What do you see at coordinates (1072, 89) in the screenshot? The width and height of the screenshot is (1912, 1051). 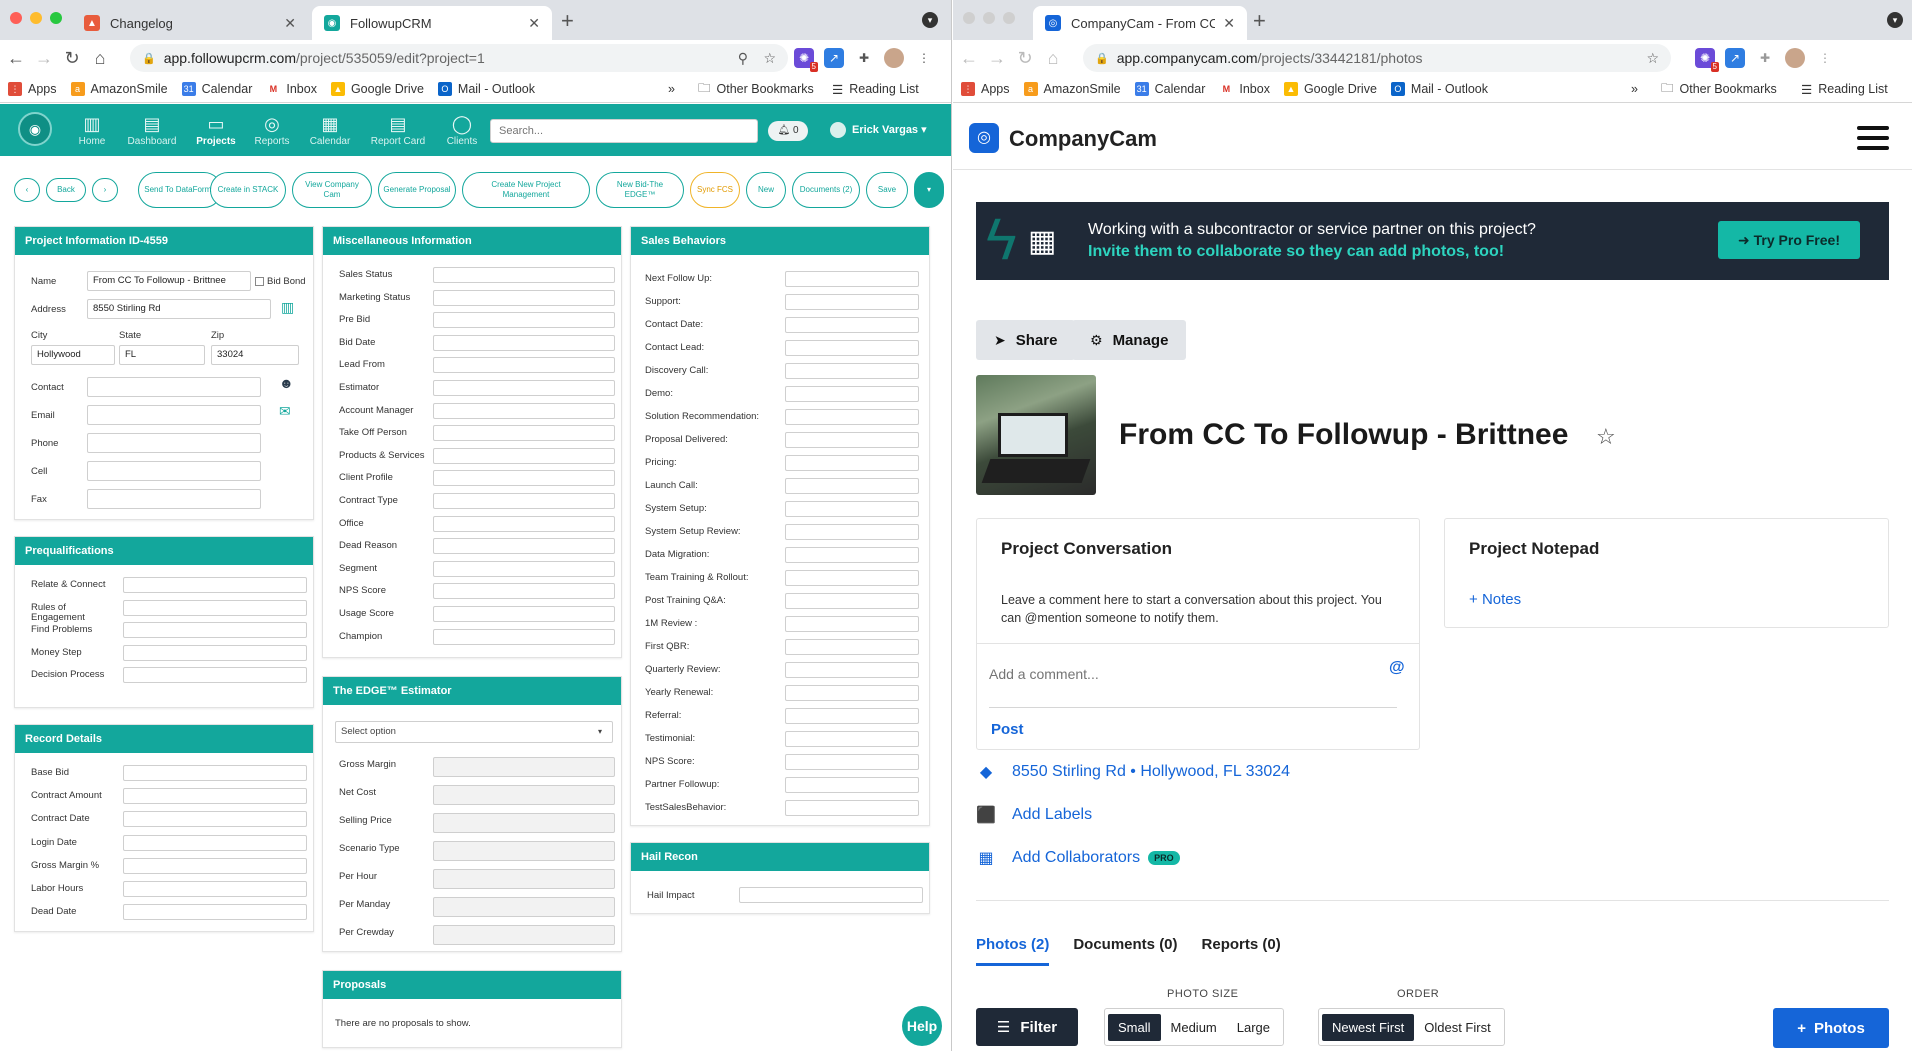 I see `bookmark-amazonsmile: a AmazonSmile` at bounding box center [1072, 89].